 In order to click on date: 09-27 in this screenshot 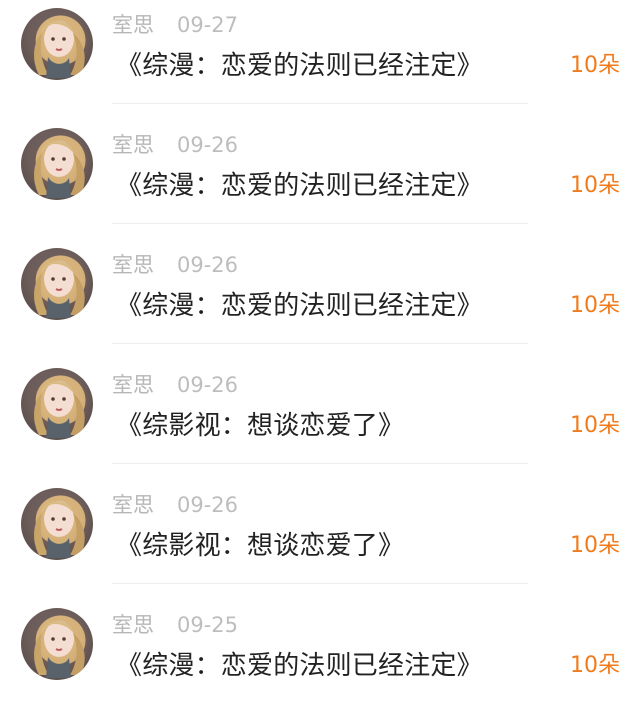, I will do `click(208, 25)`.